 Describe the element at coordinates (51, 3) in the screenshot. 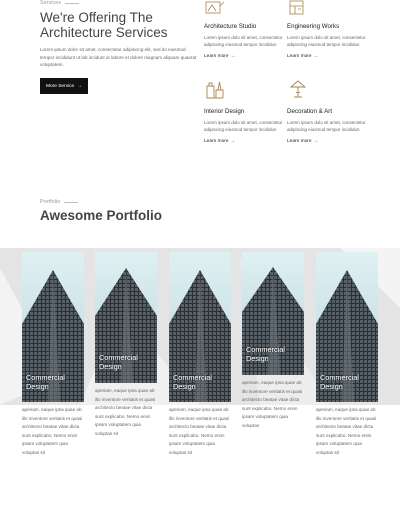

I see `services-eyebrow-label: Services` at that location.